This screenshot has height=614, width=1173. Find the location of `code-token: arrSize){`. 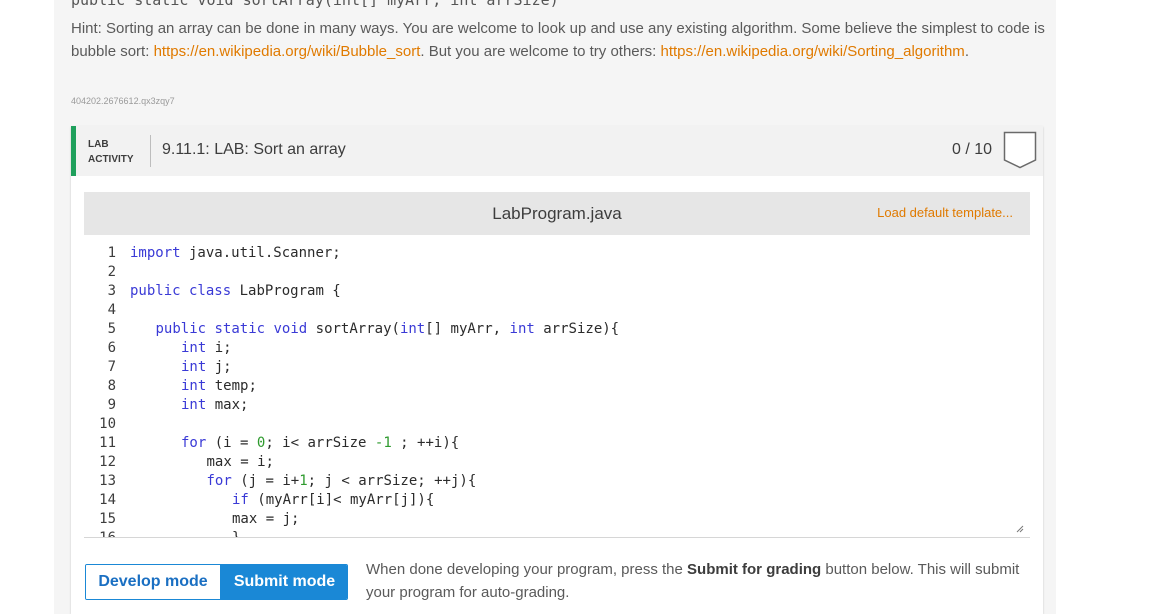

code-token: arrSize){ is located at coordinates (577, 329).